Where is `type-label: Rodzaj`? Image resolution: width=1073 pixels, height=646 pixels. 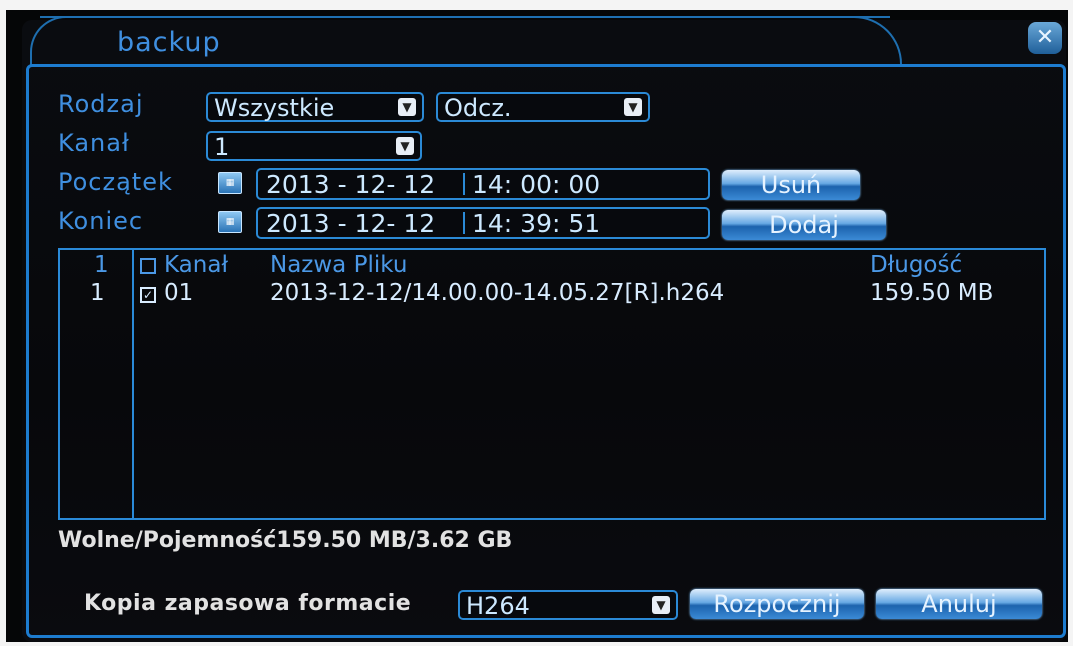
type-label: Rodzaj is located at coordinates (101, 104).